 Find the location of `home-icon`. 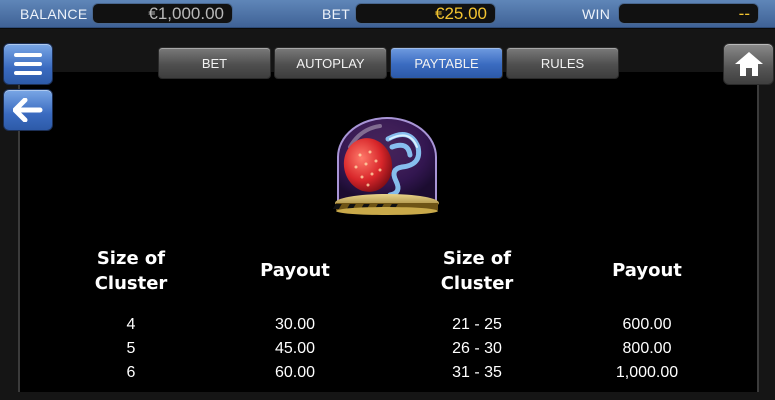

home-icon is located at coordinates (748, 64).